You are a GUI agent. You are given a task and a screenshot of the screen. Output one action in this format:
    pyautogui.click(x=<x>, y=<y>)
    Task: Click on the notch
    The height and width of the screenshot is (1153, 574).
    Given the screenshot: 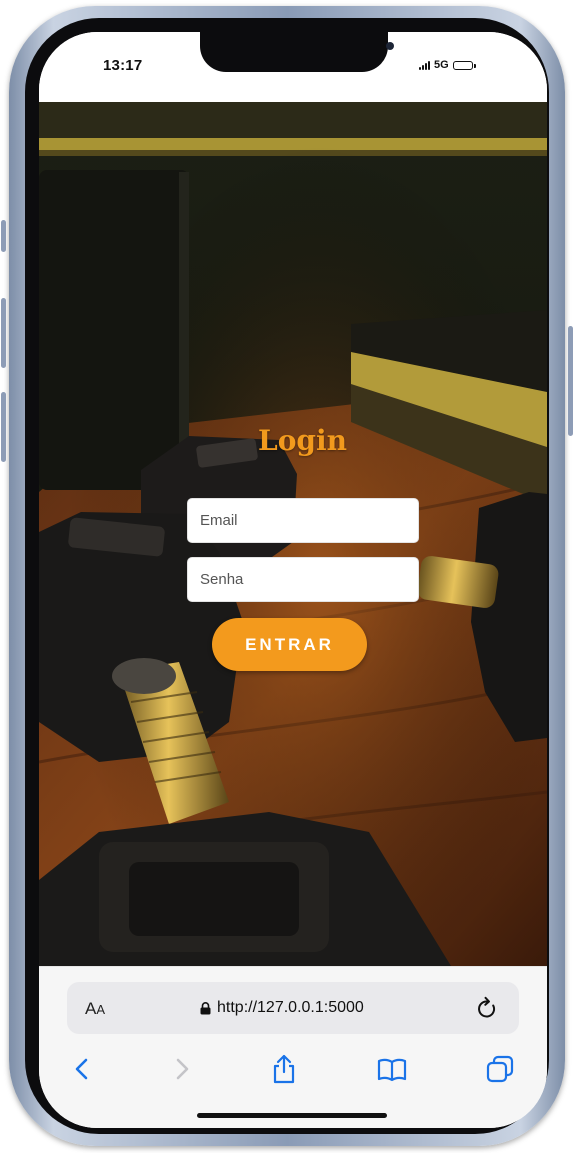 What is the action you would take?
    pyautogui.click(x=297, y=52)
    